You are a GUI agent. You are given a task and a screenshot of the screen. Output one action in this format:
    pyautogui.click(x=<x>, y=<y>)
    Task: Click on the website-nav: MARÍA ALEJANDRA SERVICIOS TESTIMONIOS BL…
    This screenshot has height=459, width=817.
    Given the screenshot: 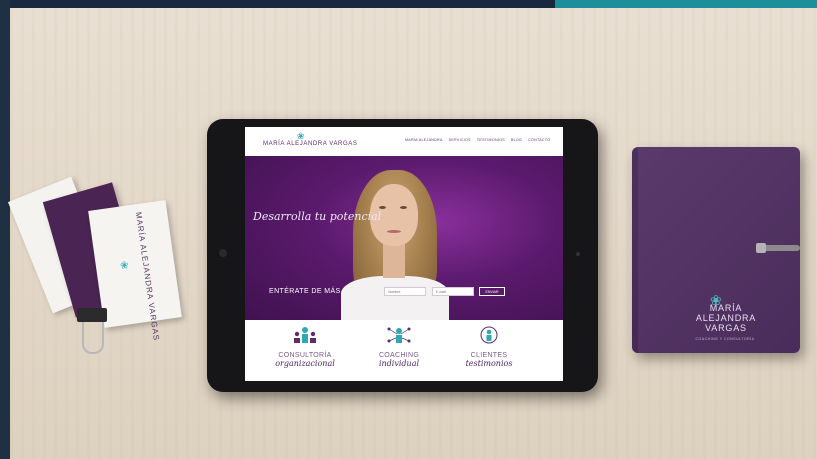 What is the action you would take?
    pyautogui.click(x=477, y=140)
    